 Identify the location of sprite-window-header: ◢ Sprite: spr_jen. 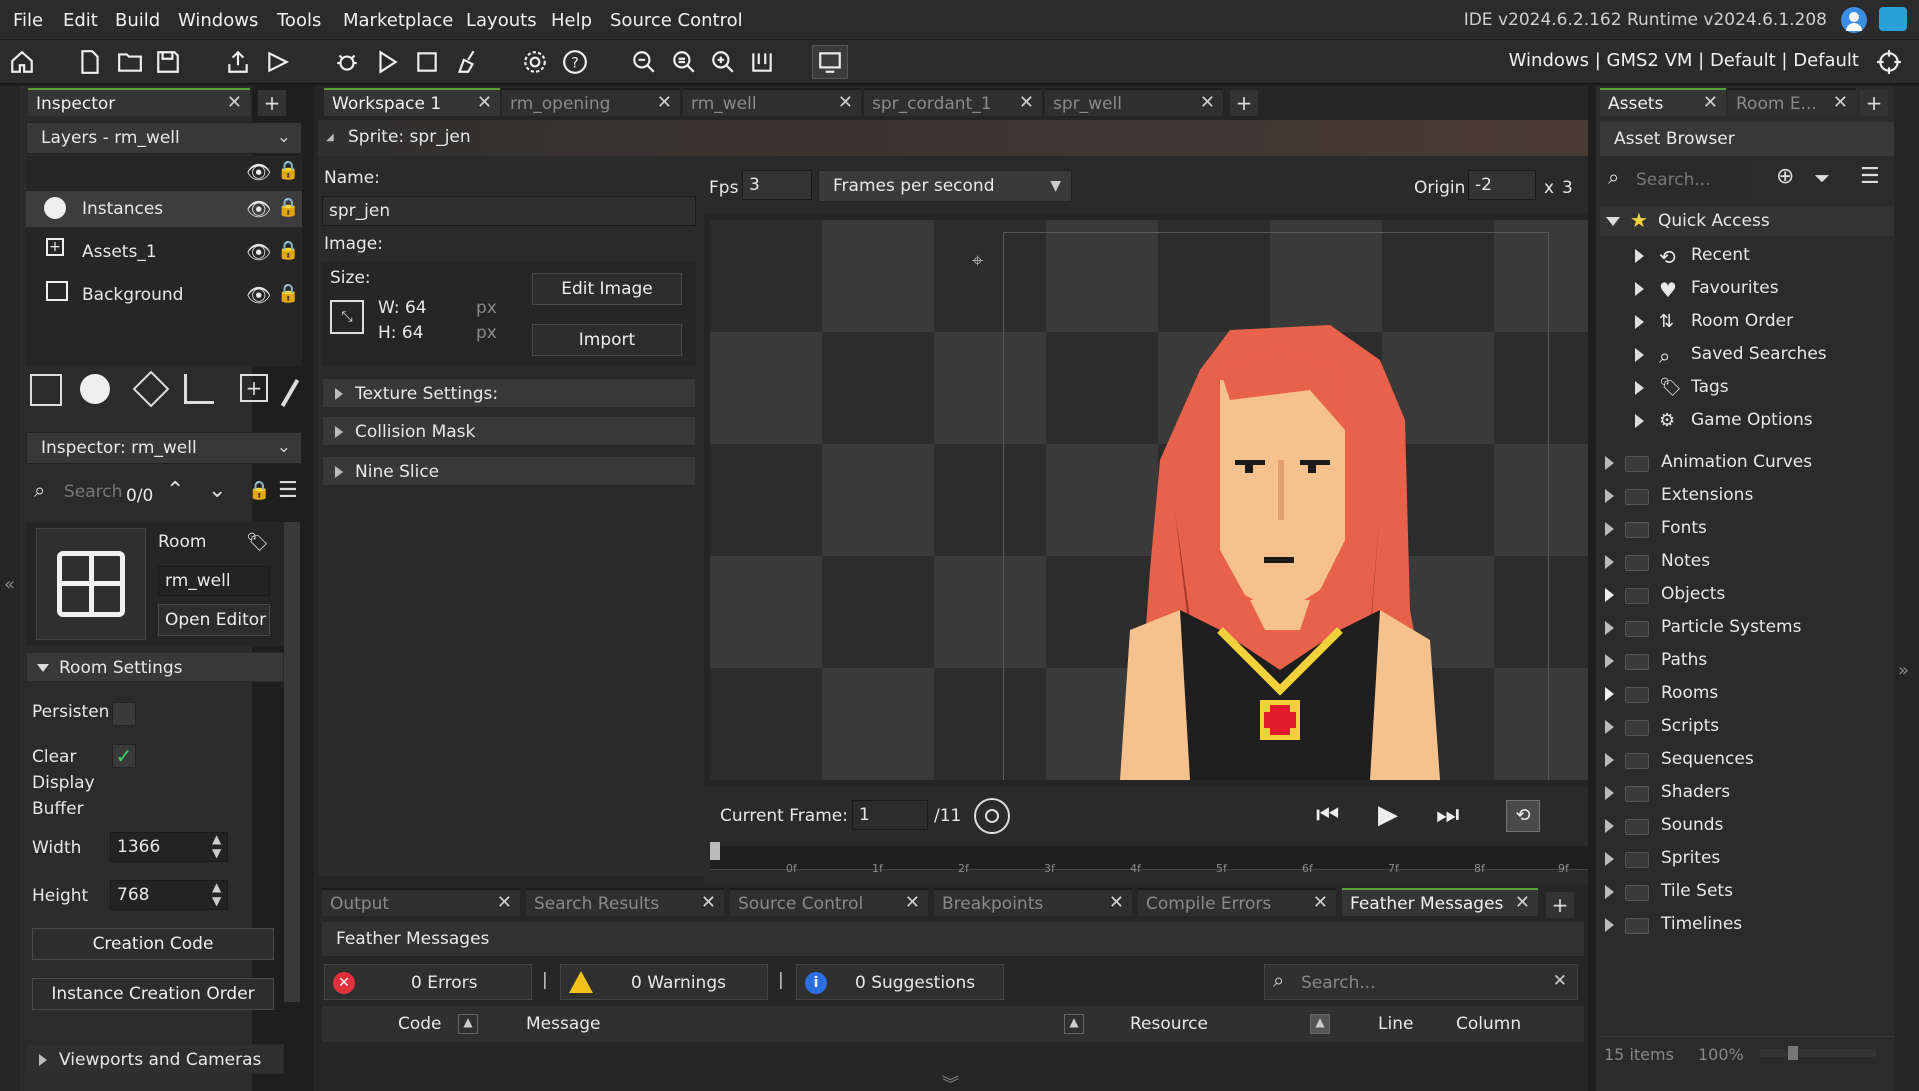
(953, 138).